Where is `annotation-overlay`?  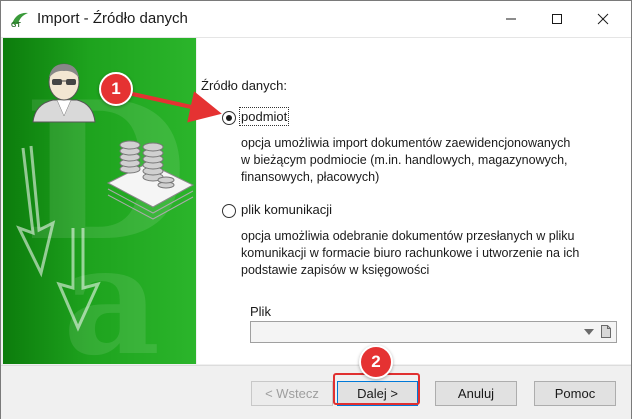
annotation-overlay is located at coordinates (174, 107).